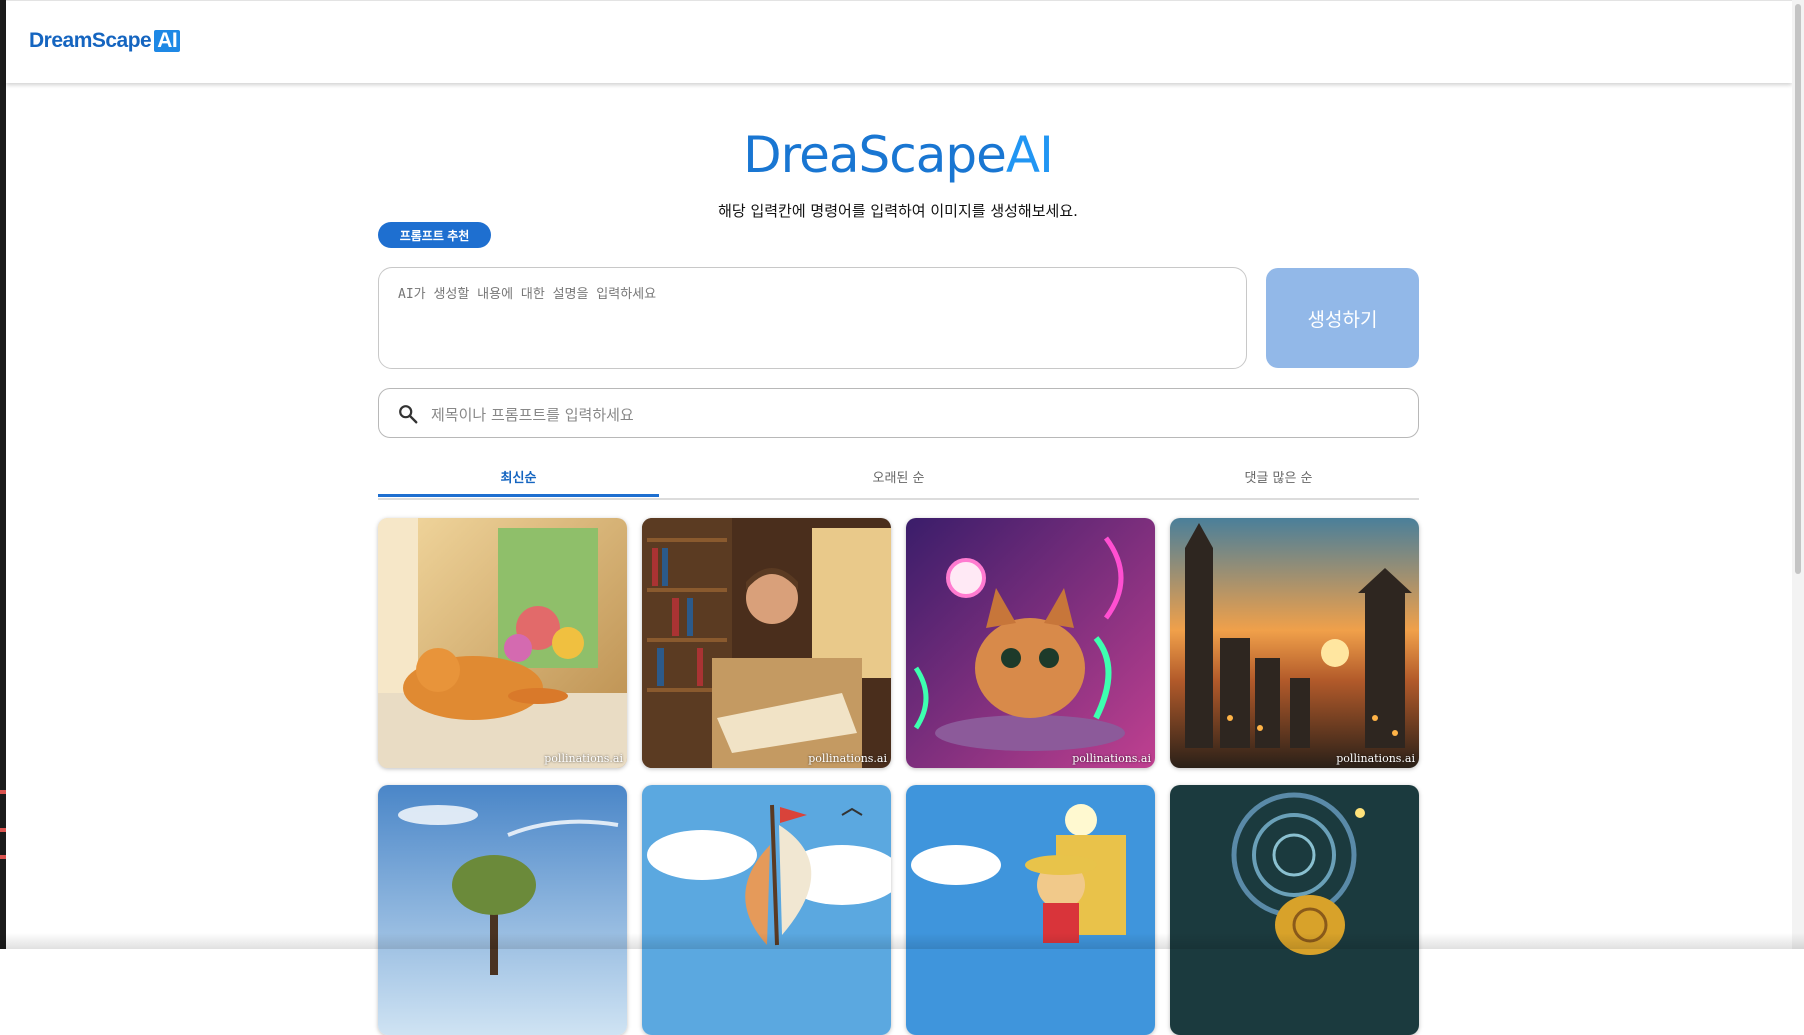 The image size is (1804, 1035). Describe the element at coordinates (902, 941) in the screenshot. I see `bottom-shade` at that location.